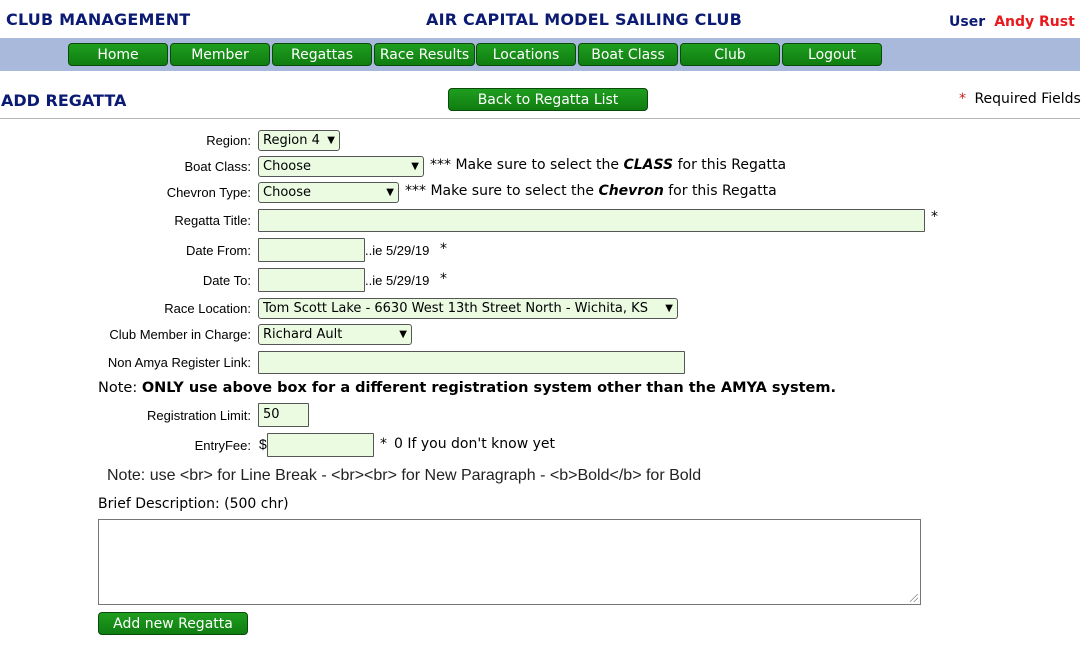  I want to click on date-to-required-star: *, so click(443, 279).